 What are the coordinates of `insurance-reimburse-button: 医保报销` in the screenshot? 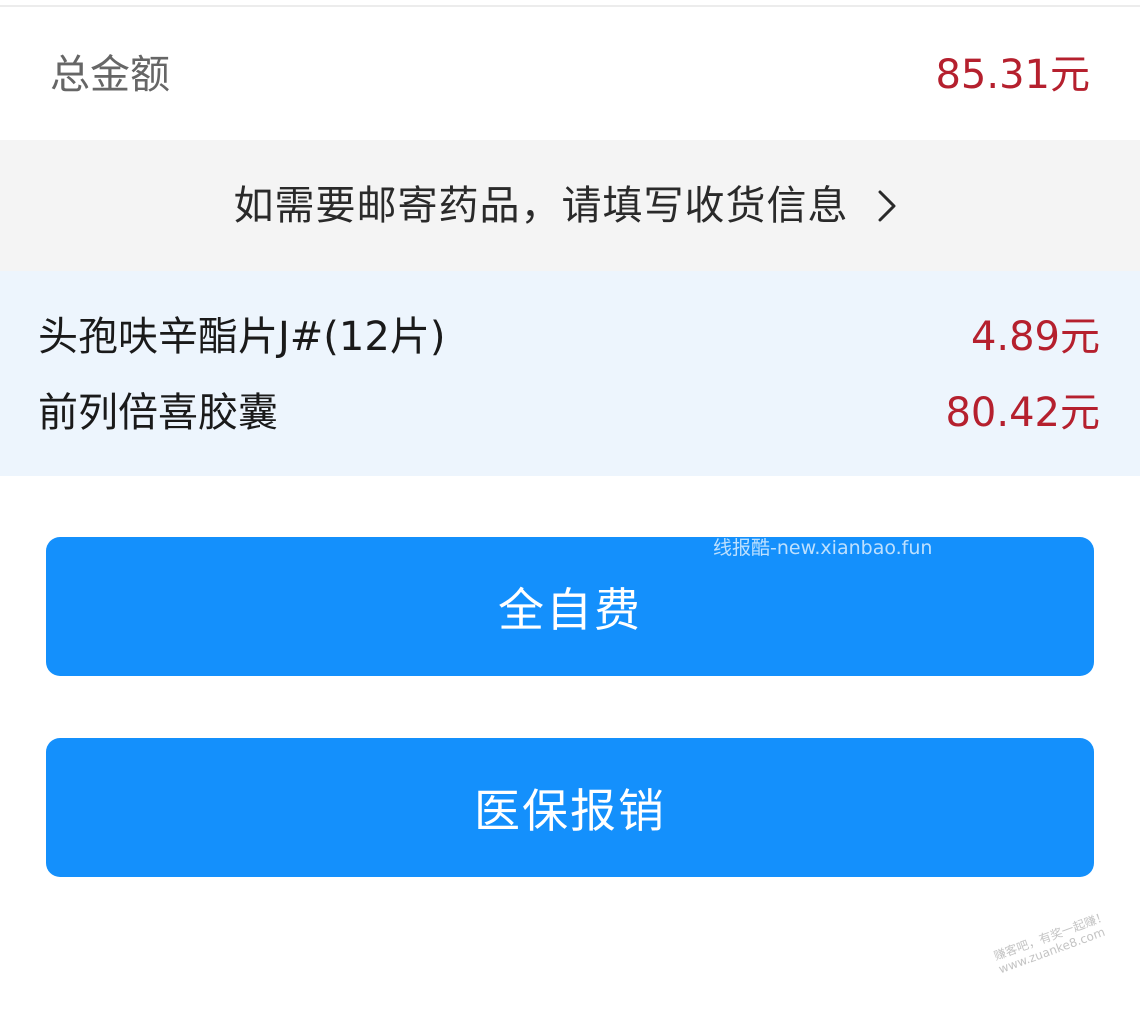 It's located at (570, 807).